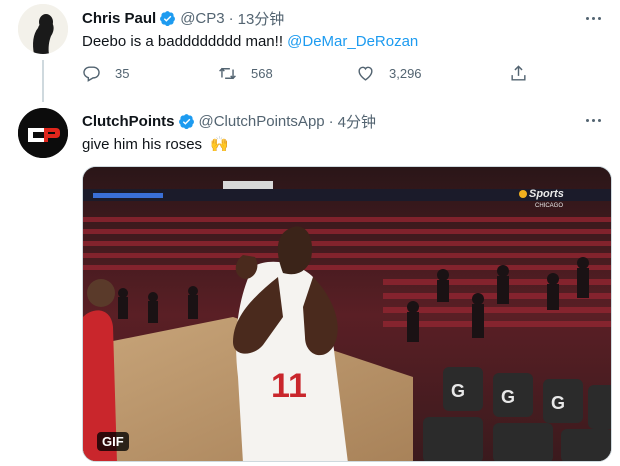 The height and width of the screenshot is (466, 620). Describe the element at coordinates (144, 144) in the screenshot. I see `tweet-body: give him his roses` at that location.